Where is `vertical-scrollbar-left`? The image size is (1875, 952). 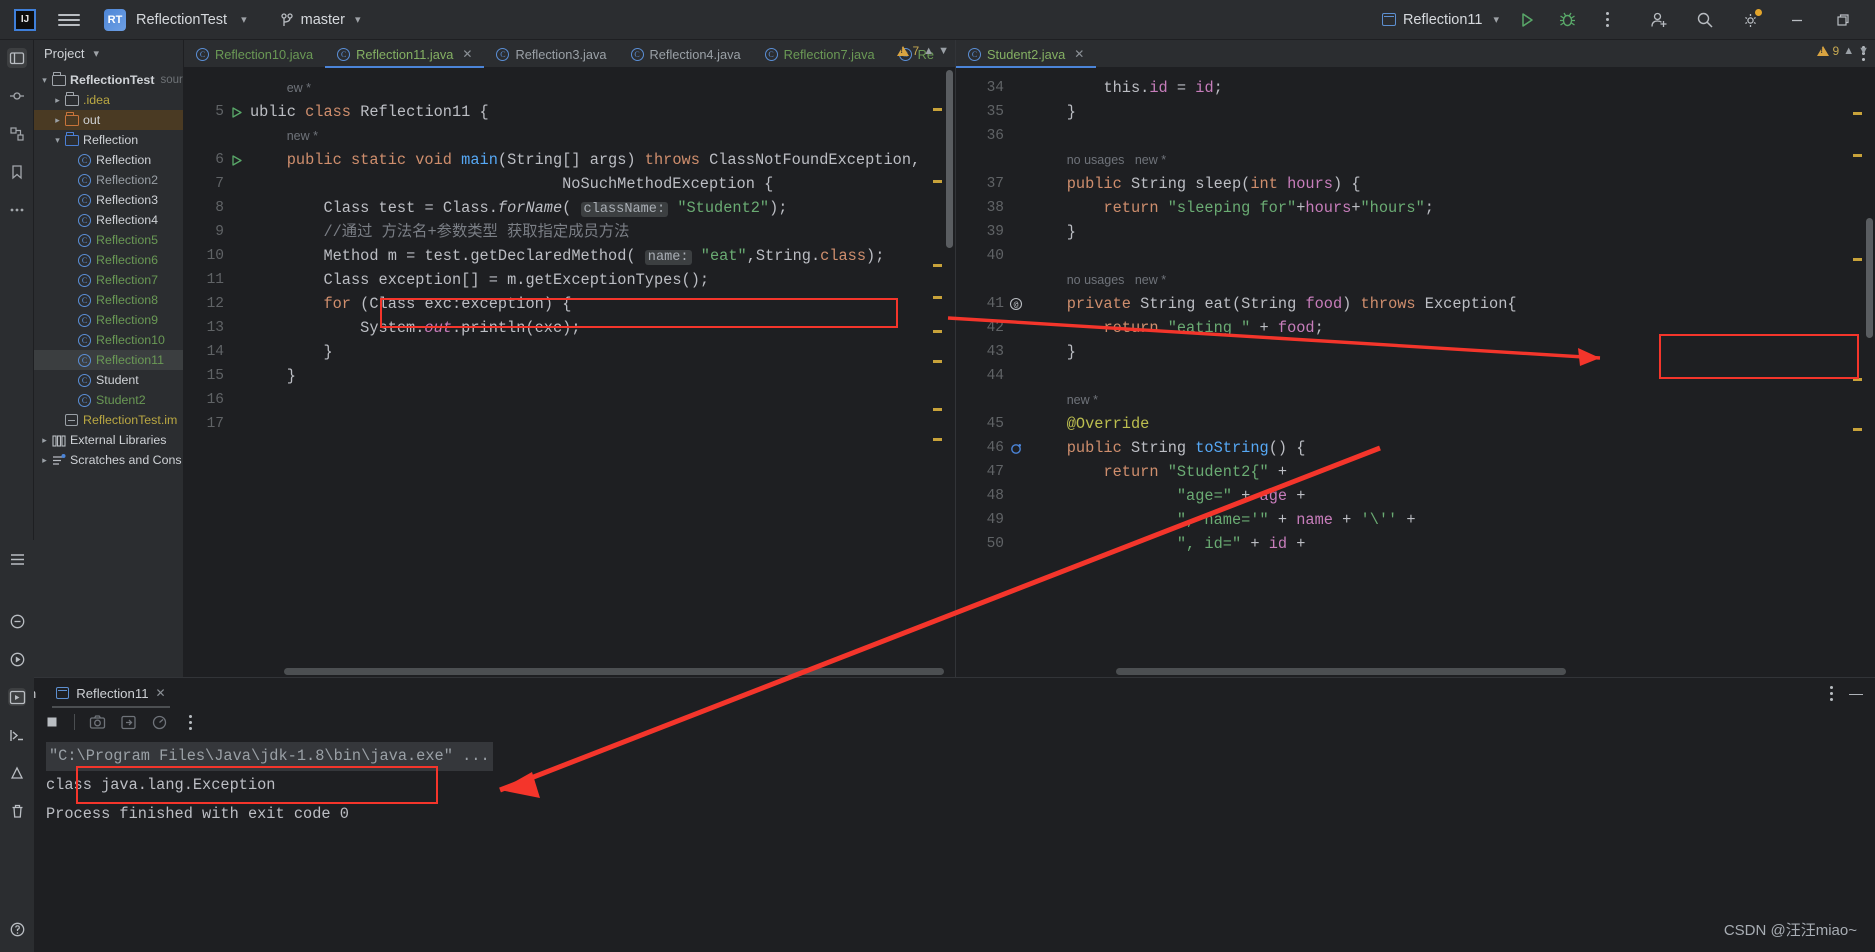 vertical-scrollbar-left is located at coordinates (949, 367).